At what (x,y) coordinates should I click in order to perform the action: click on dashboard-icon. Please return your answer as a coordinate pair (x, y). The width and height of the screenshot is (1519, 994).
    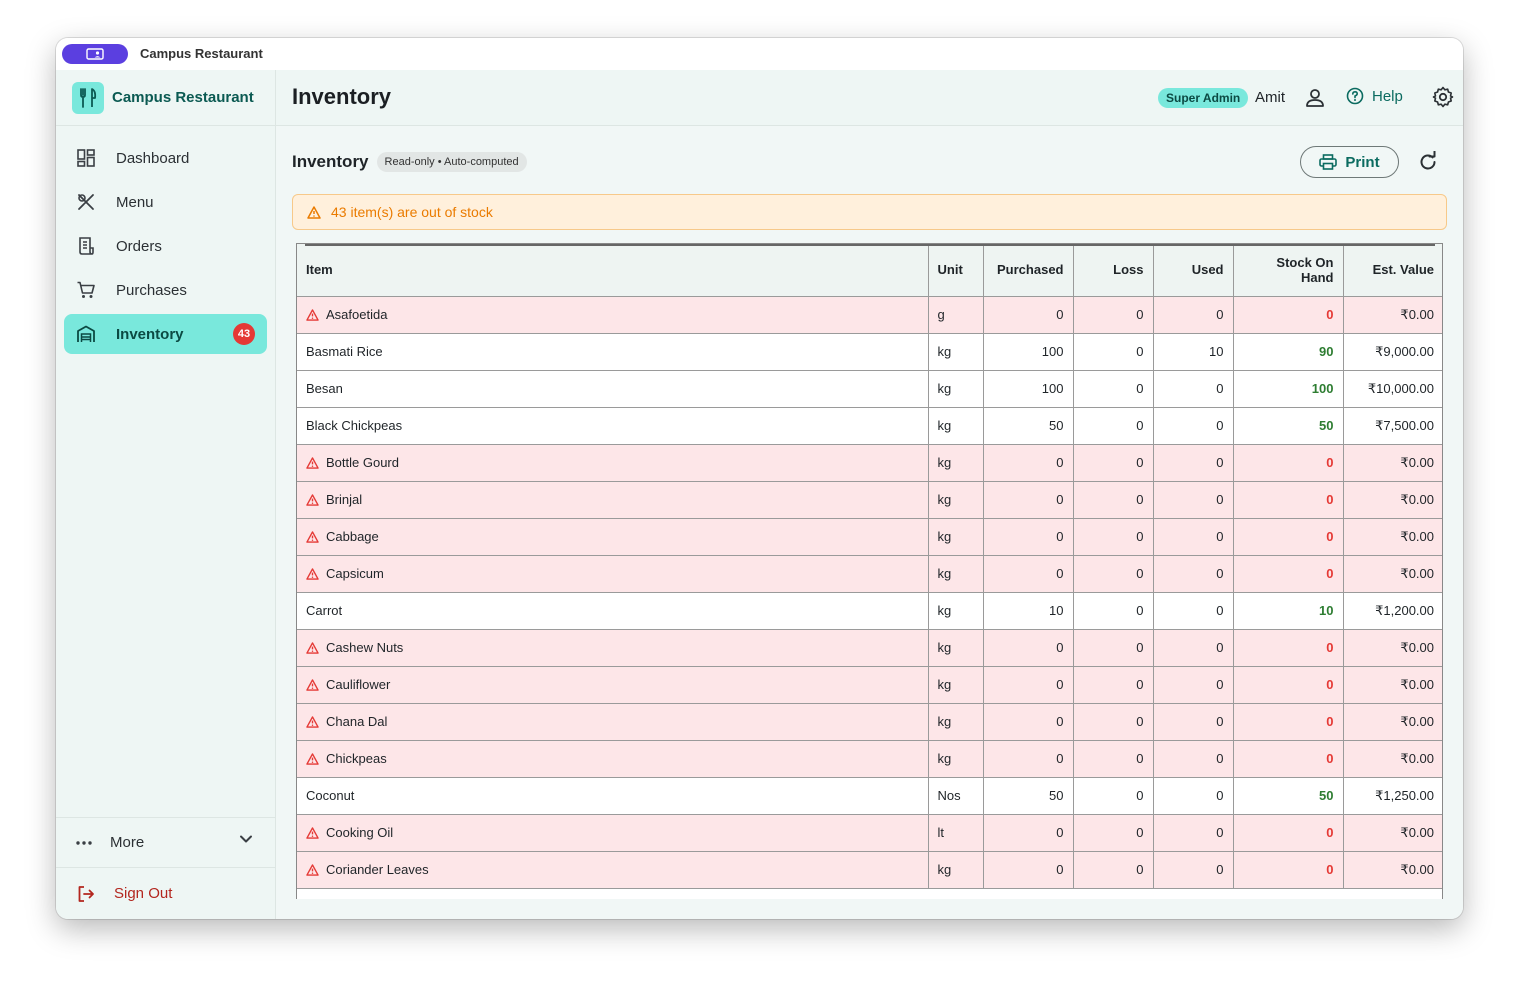
    Looking at the image, I should click on (86, 158).